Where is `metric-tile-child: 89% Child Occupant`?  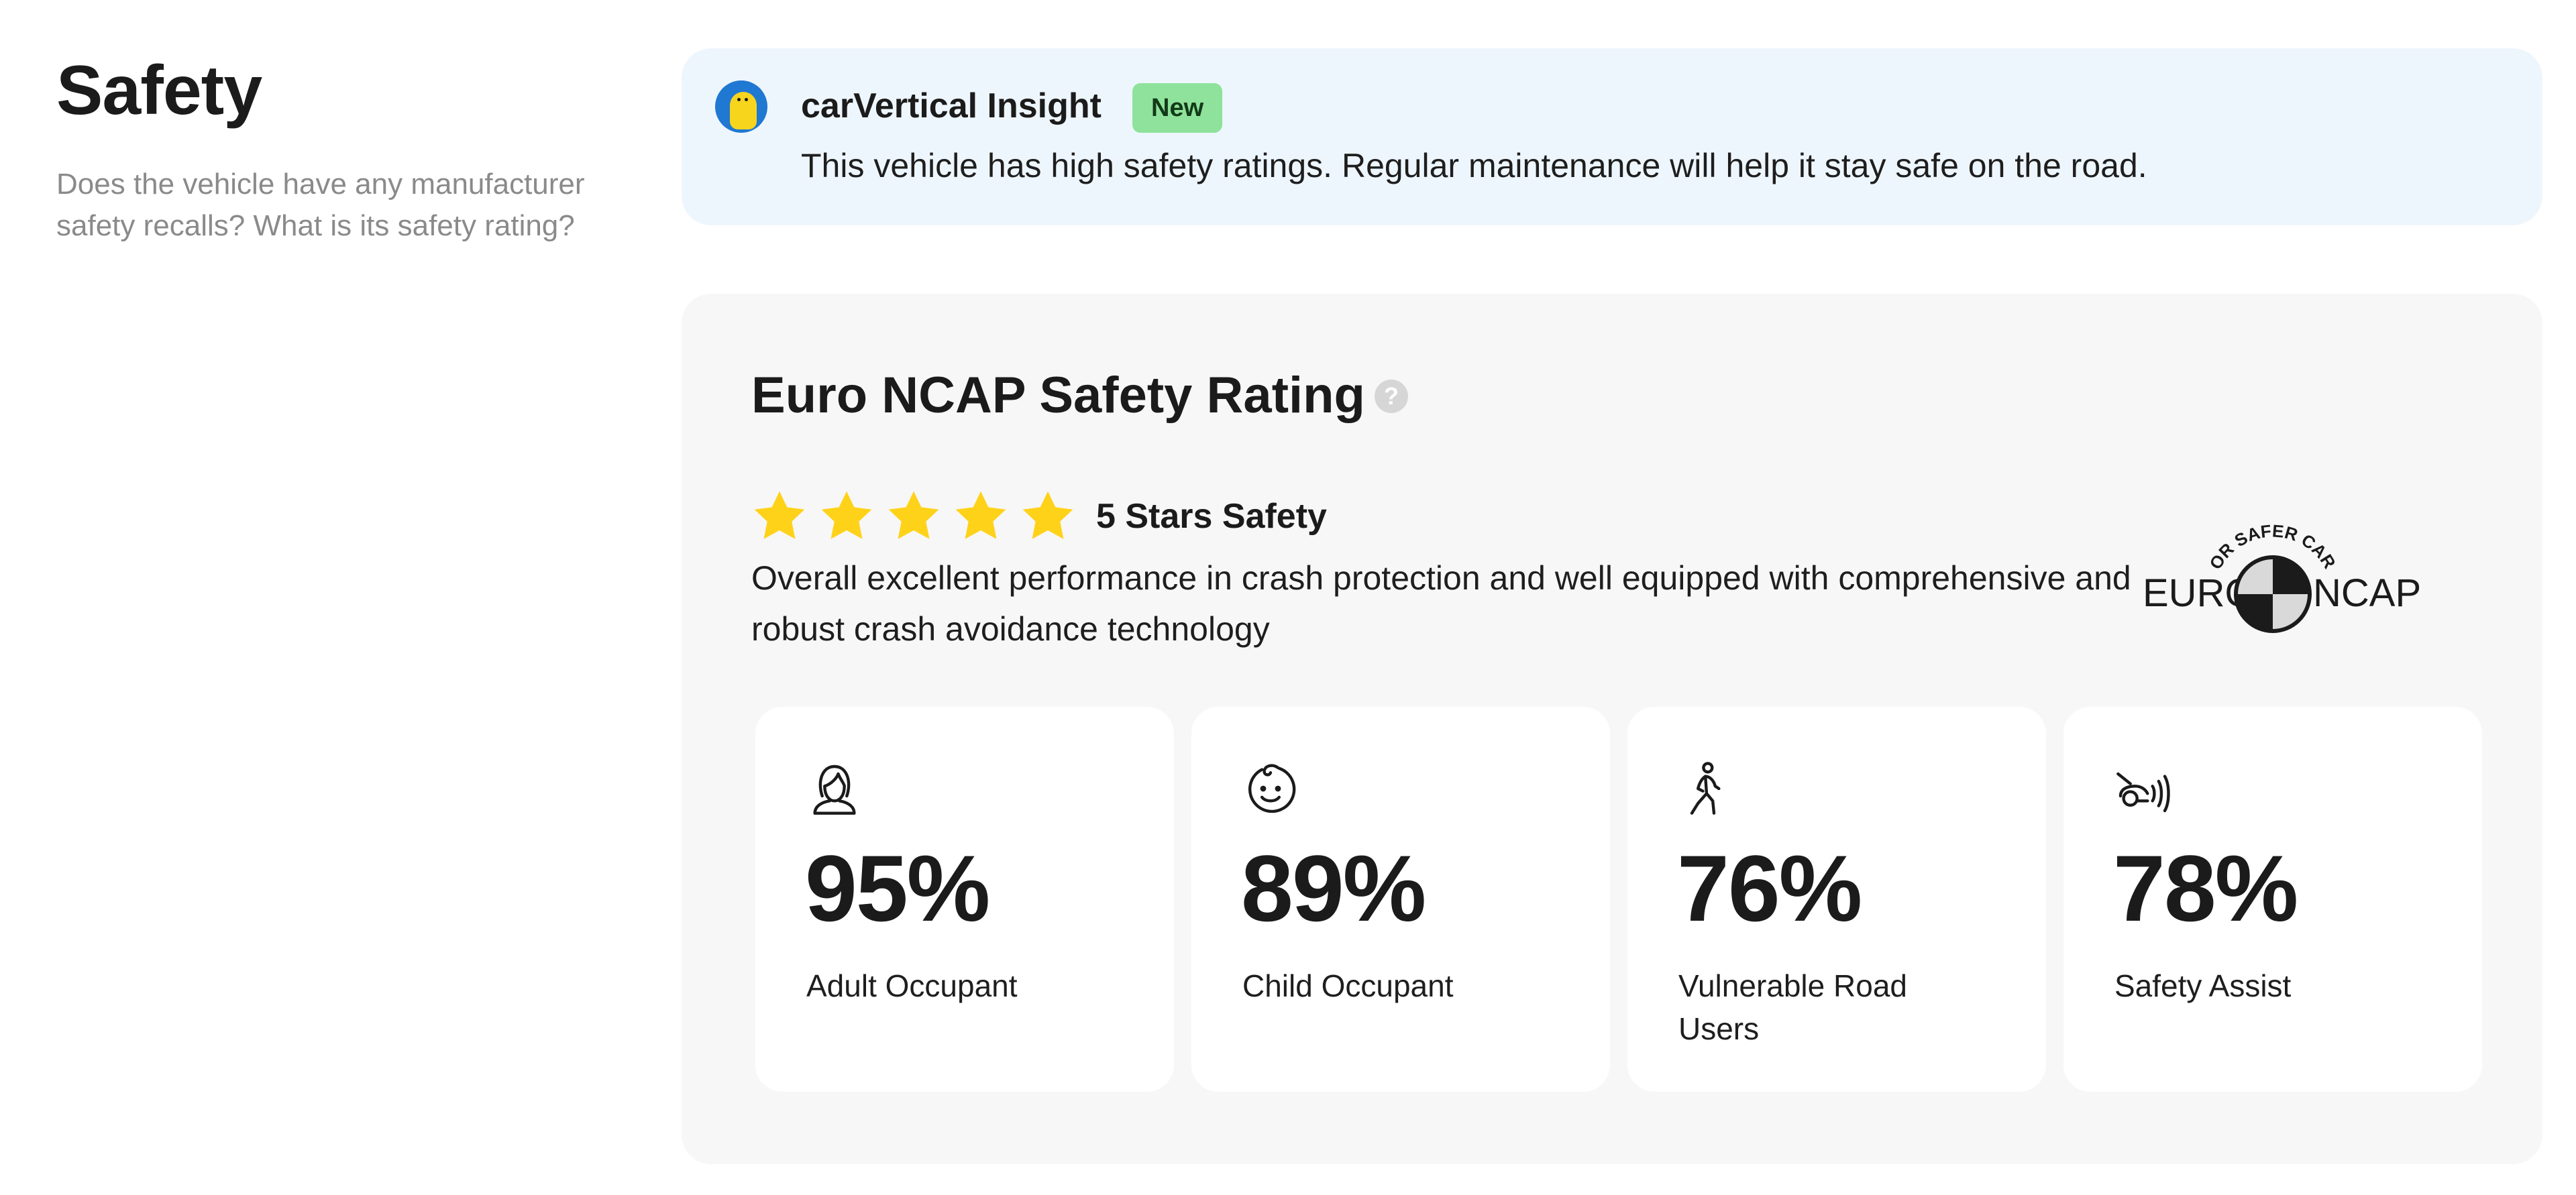 metric-tile-child: 89% Child Occupant is located at coordinates (1400, 899).